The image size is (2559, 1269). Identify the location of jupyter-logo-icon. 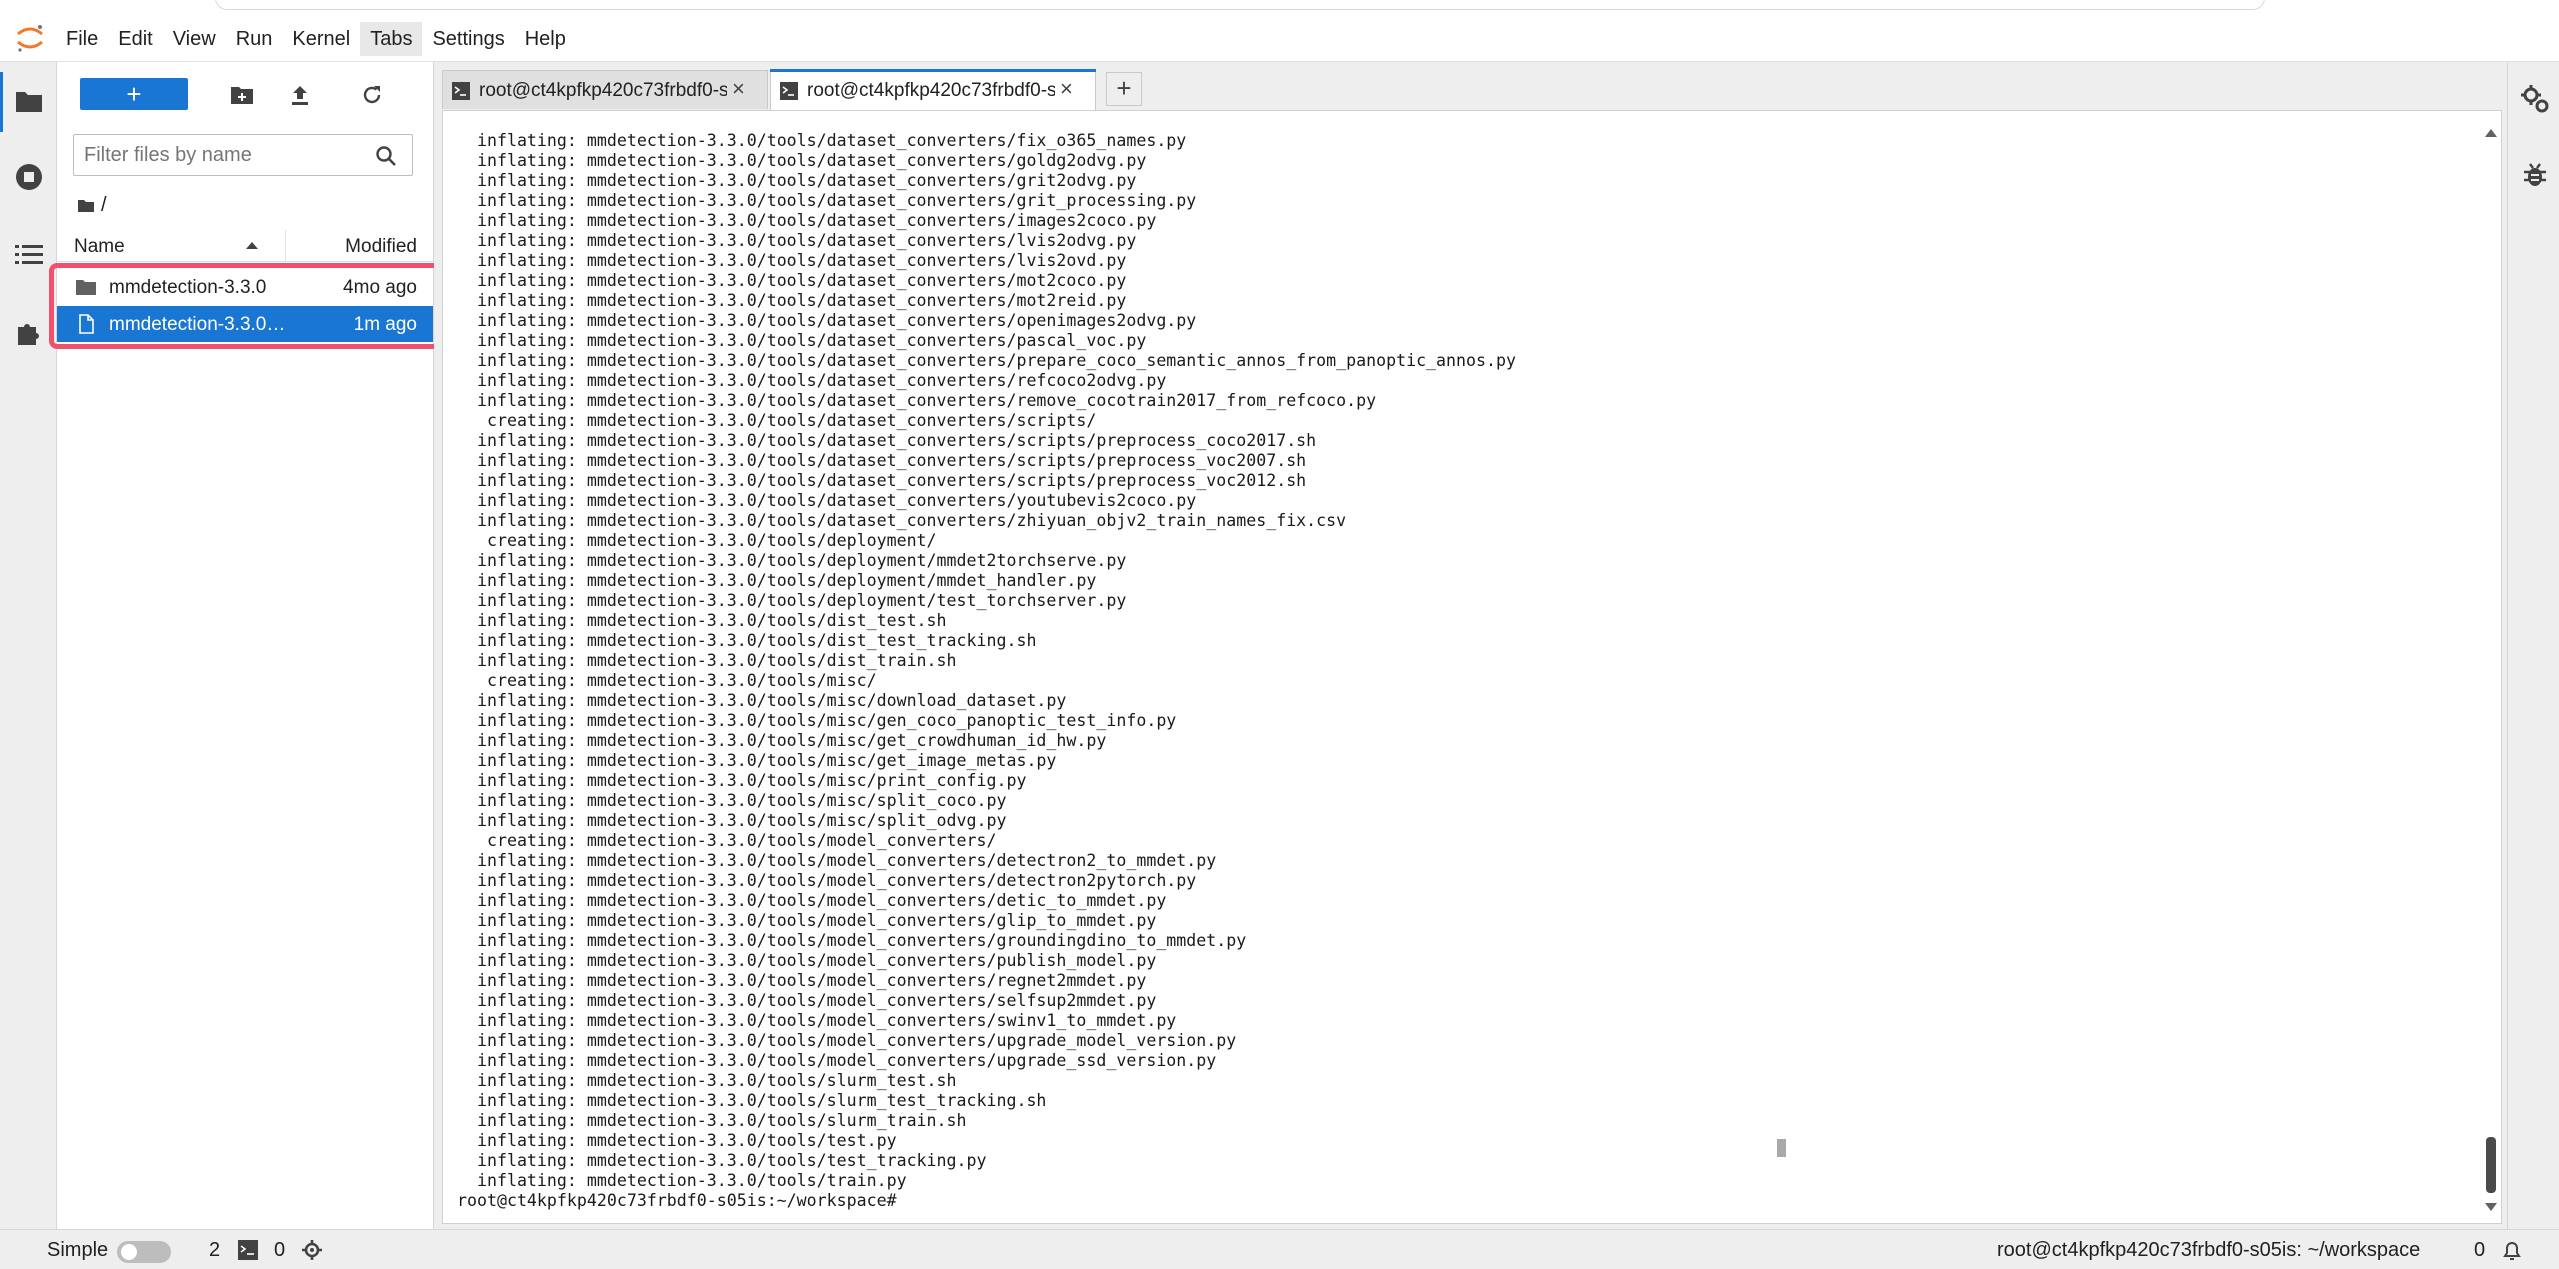
(30, 38).